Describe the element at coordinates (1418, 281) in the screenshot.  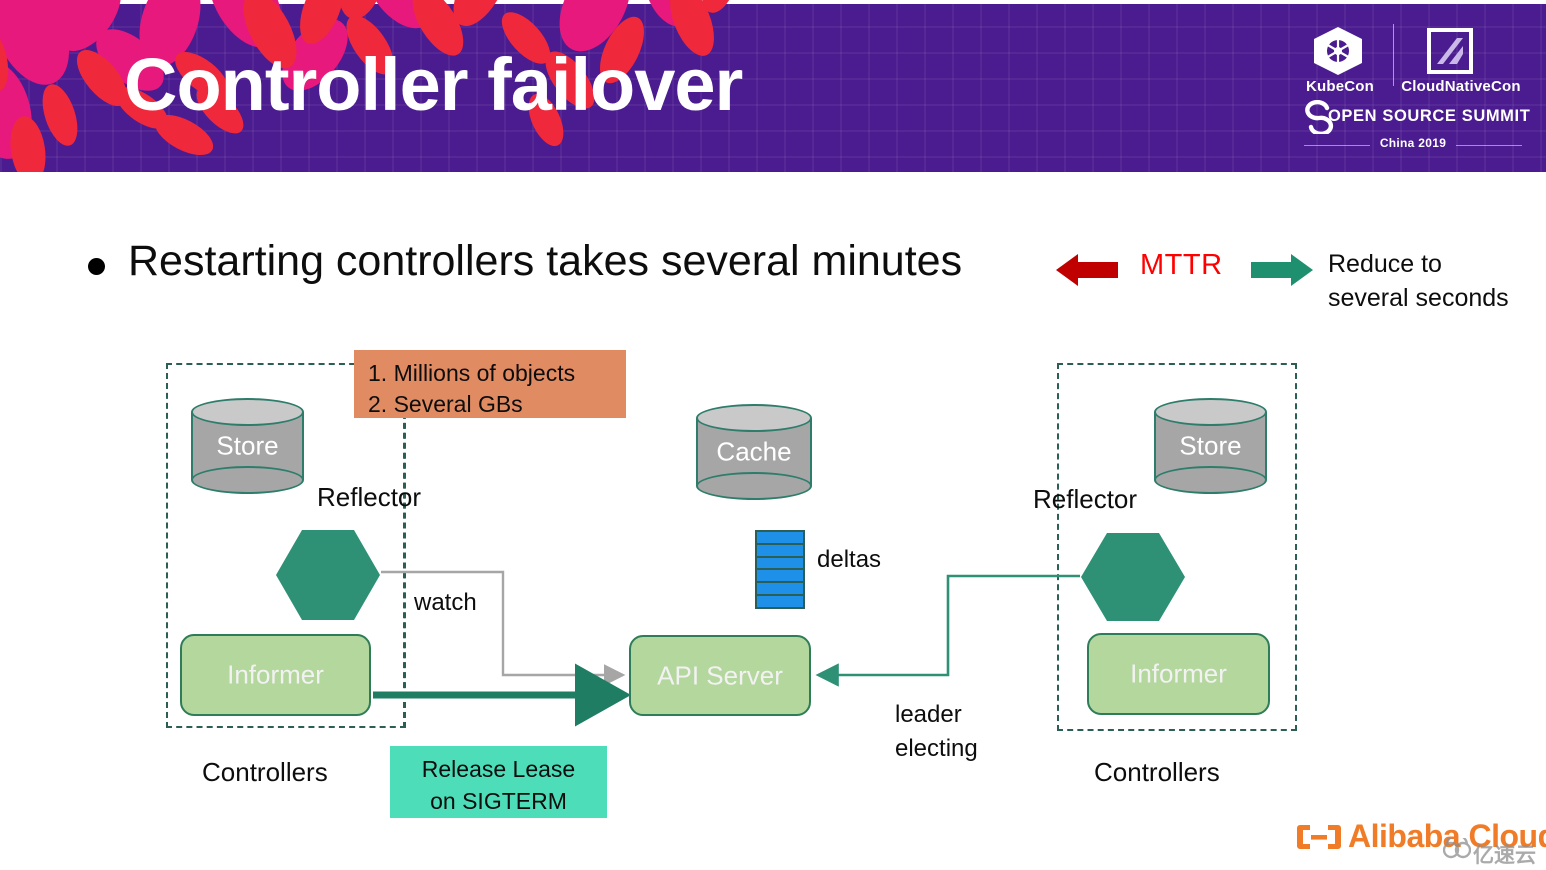
I see `reduce-text: Reduce to several seconds` at that location.